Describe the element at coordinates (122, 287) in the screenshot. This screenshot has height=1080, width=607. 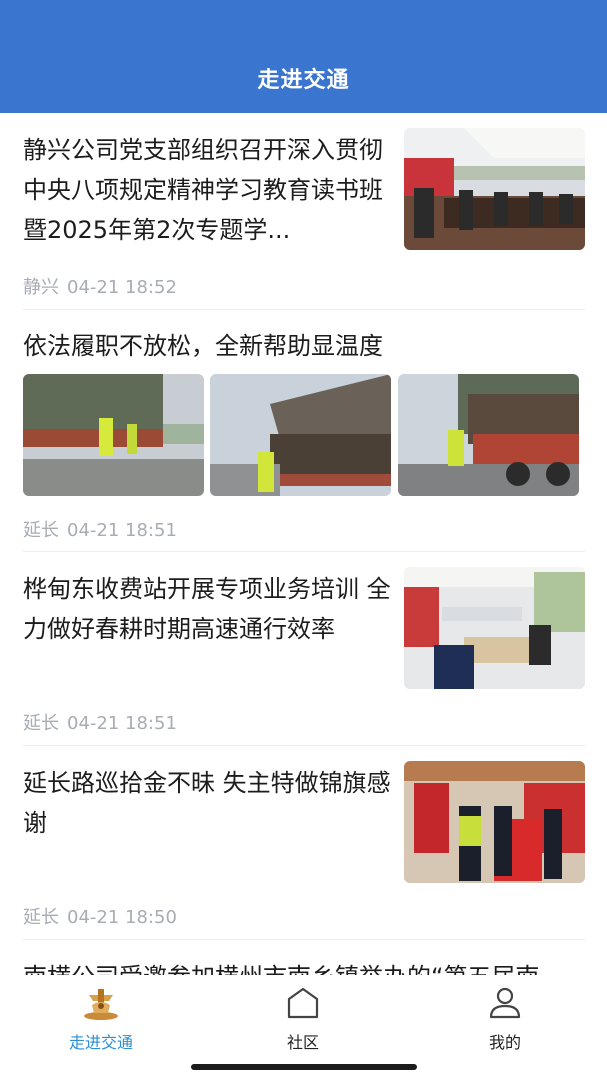
I see `news-time: 04-21 18:52` at that location.